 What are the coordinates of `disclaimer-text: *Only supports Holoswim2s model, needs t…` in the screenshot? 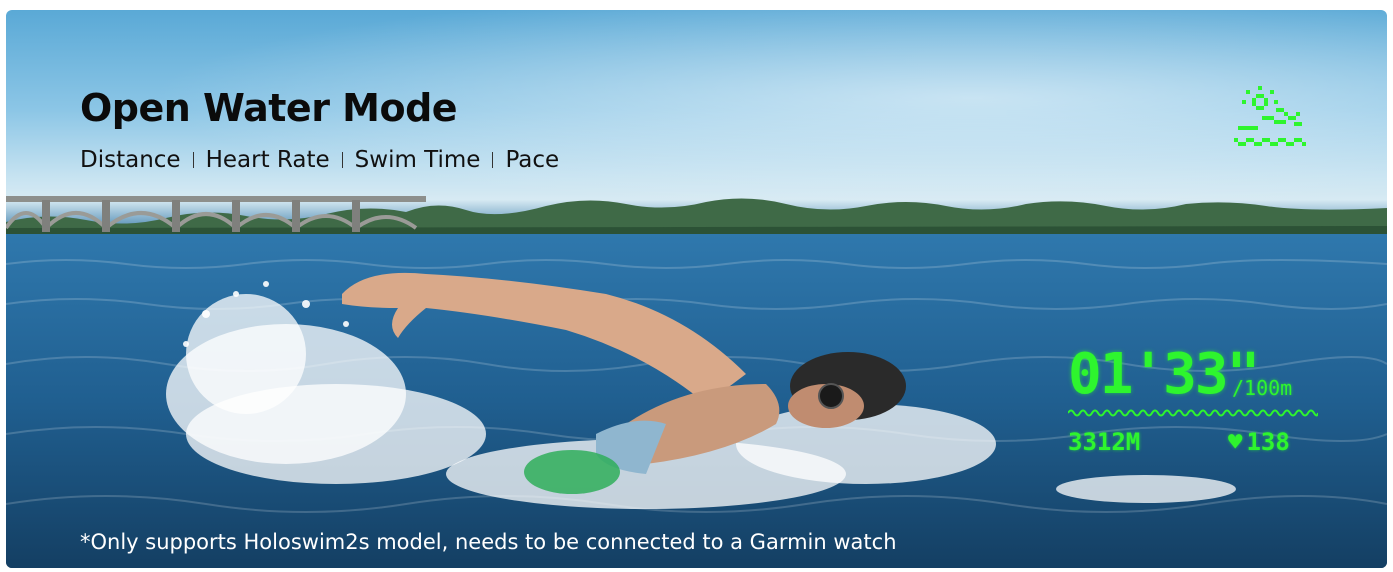 It's located at (488, 542).